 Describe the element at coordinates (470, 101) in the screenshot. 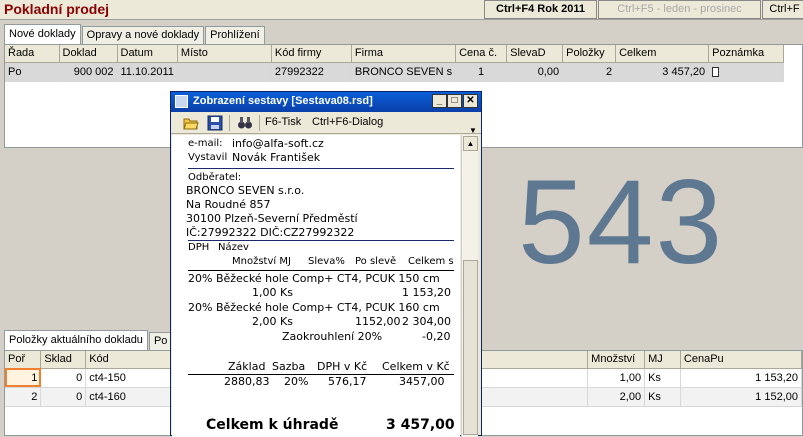

I see `close-button: ✕` at that location.